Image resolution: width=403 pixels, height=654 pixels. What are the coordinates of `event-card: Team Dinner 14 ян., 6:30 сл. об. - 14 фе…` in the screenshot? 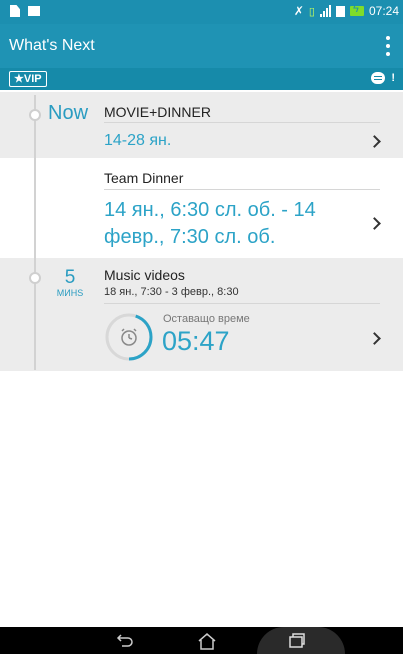 It's located at (201, 207).